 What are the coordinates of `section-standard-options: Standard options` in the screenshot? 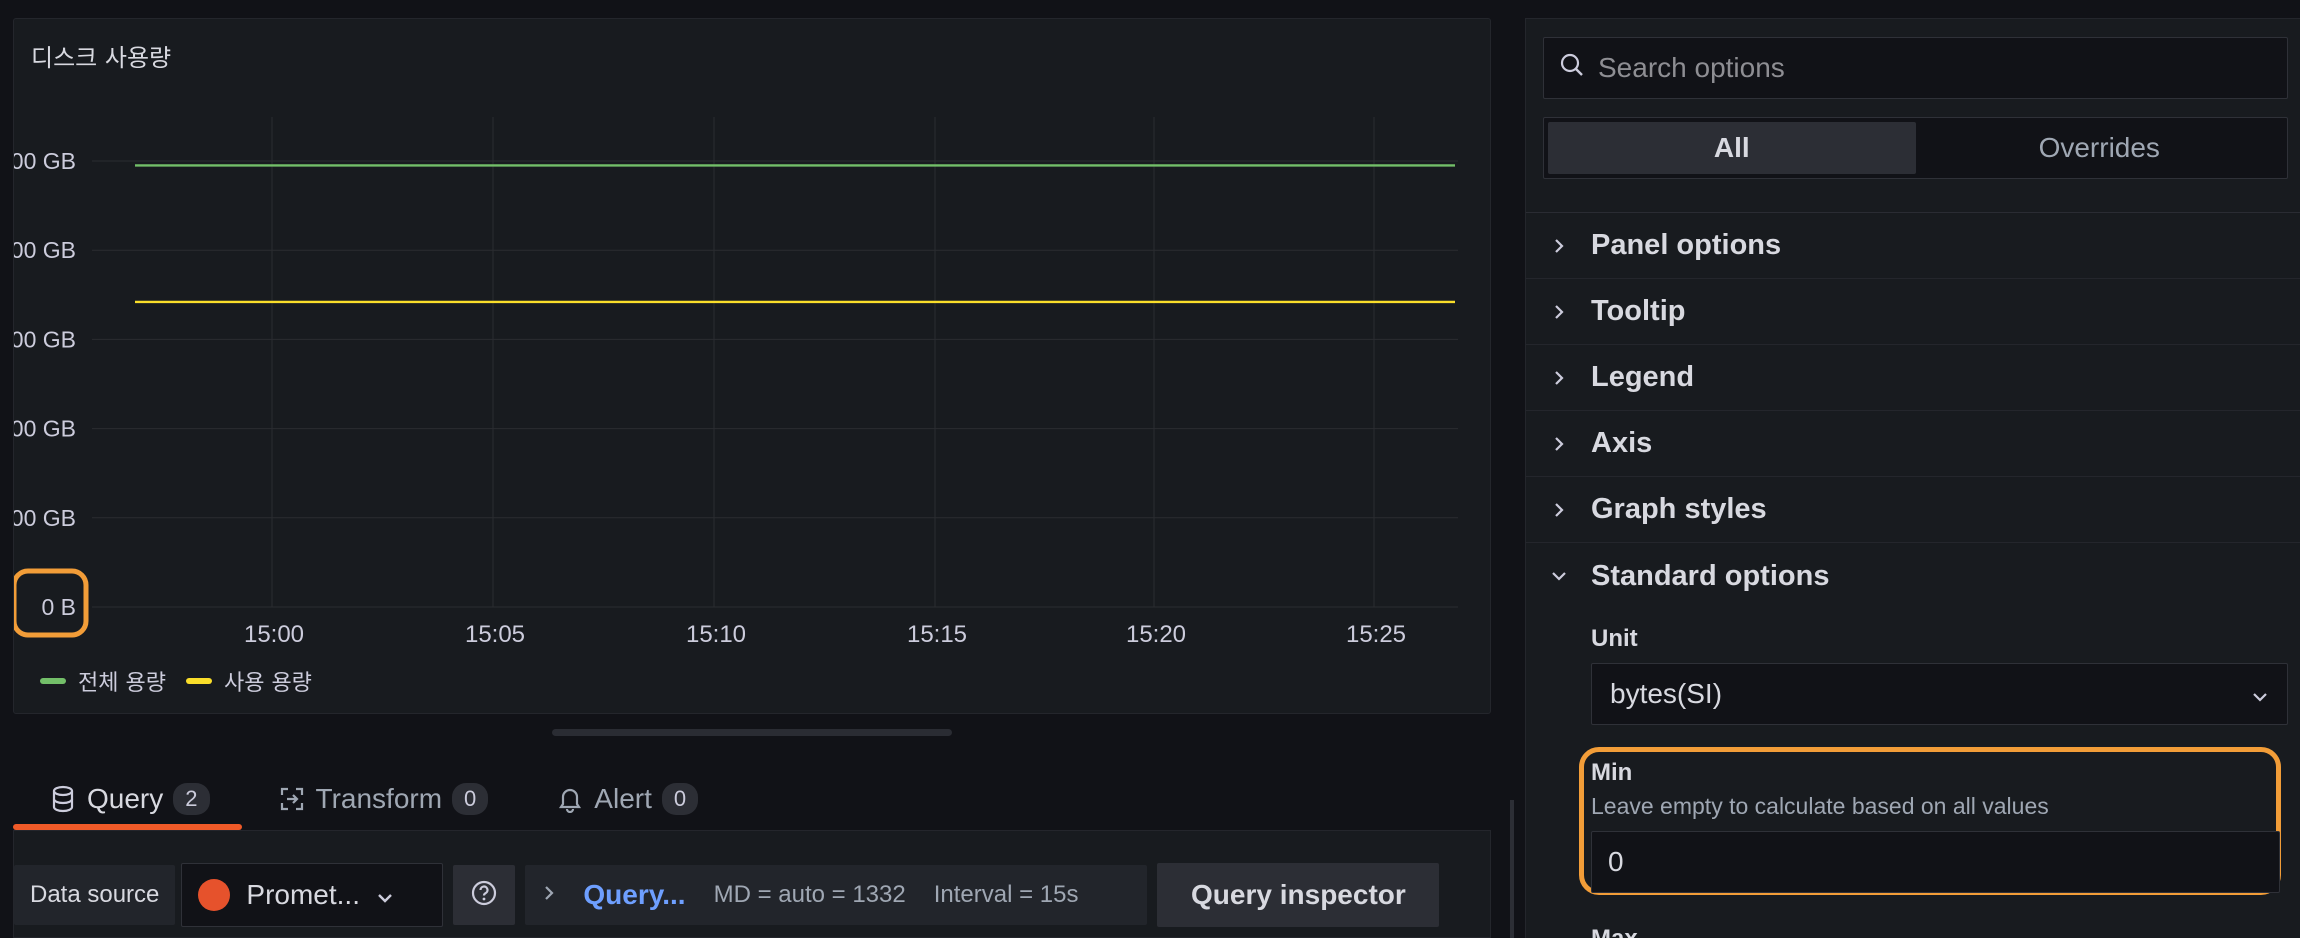 It's located at (1913, 576).